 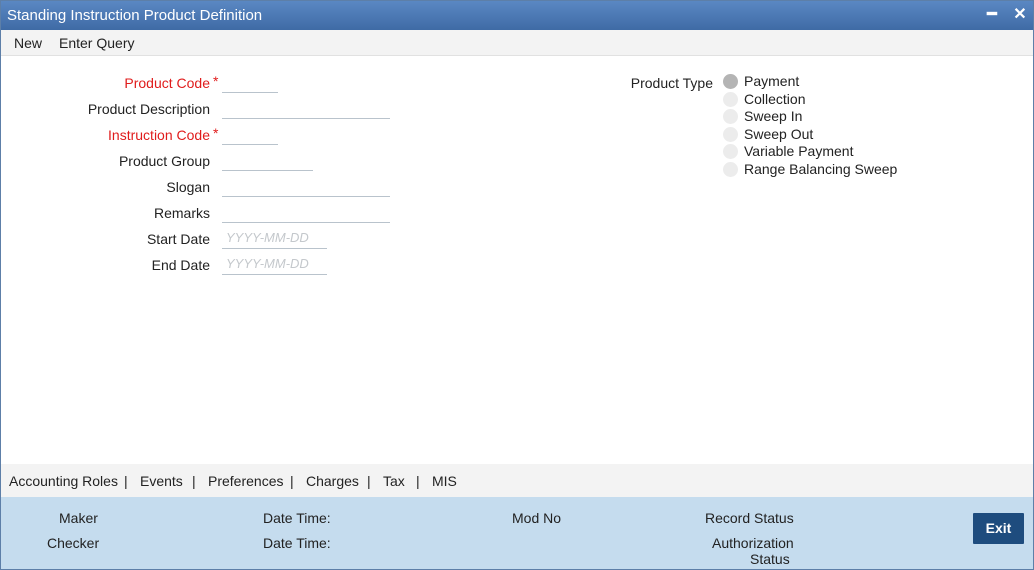 What do you see at coordinates (28, 43) in the screenshot?
I see `new-menu-item: New` at bounding box center [28, 43].